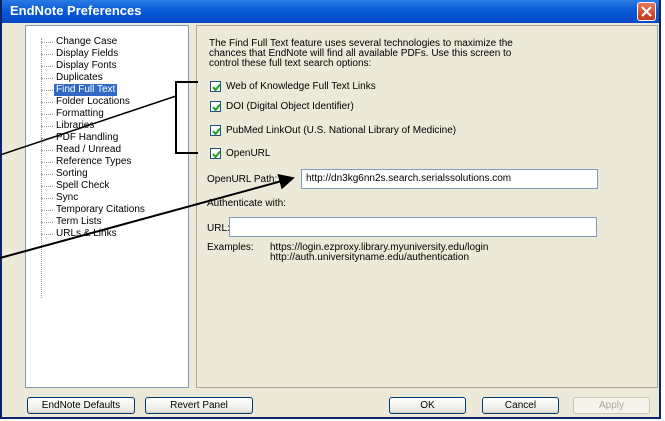 This screenshot has width=665, height=421. Describe the element at coordinates (88, 125) in the screenshot. I see `annotation-pointer-line` at that location.